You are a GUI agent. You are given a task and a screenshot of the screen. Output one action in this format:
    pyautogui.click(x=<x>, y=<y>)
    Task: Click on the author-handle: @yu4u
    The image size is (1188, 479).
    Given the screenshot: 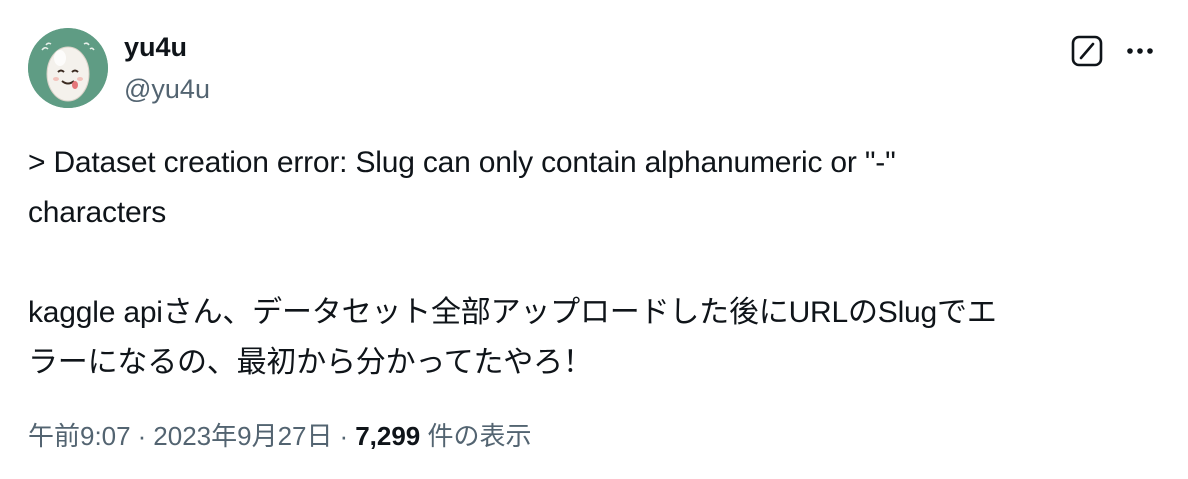 What is the action you would take?
    pyautogui.click(x=167, y=89)
    